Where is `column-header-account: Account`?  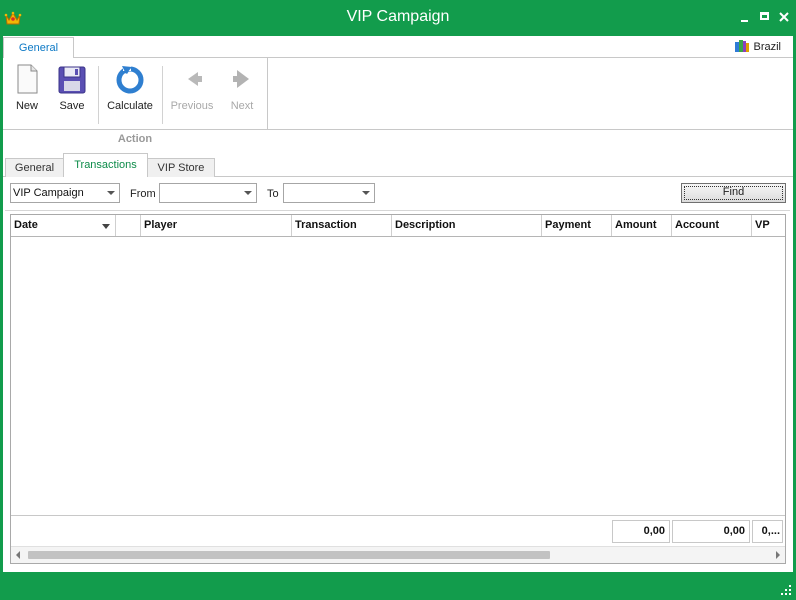 column-header-account: Account is located at coordinates (712, 225).